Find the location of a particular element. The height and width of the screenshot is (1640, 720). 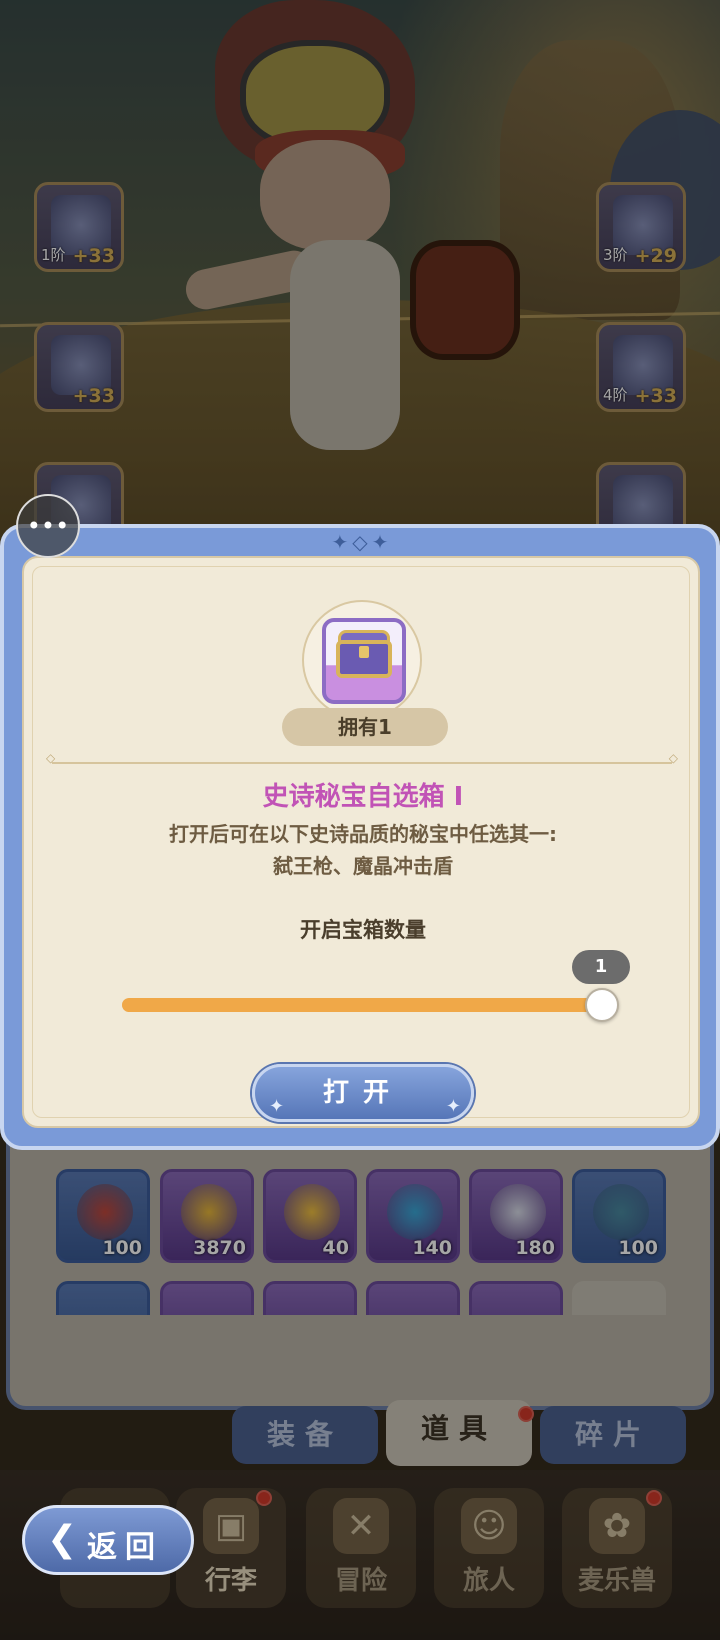

chest-lock is located at coordinates (364, 652).